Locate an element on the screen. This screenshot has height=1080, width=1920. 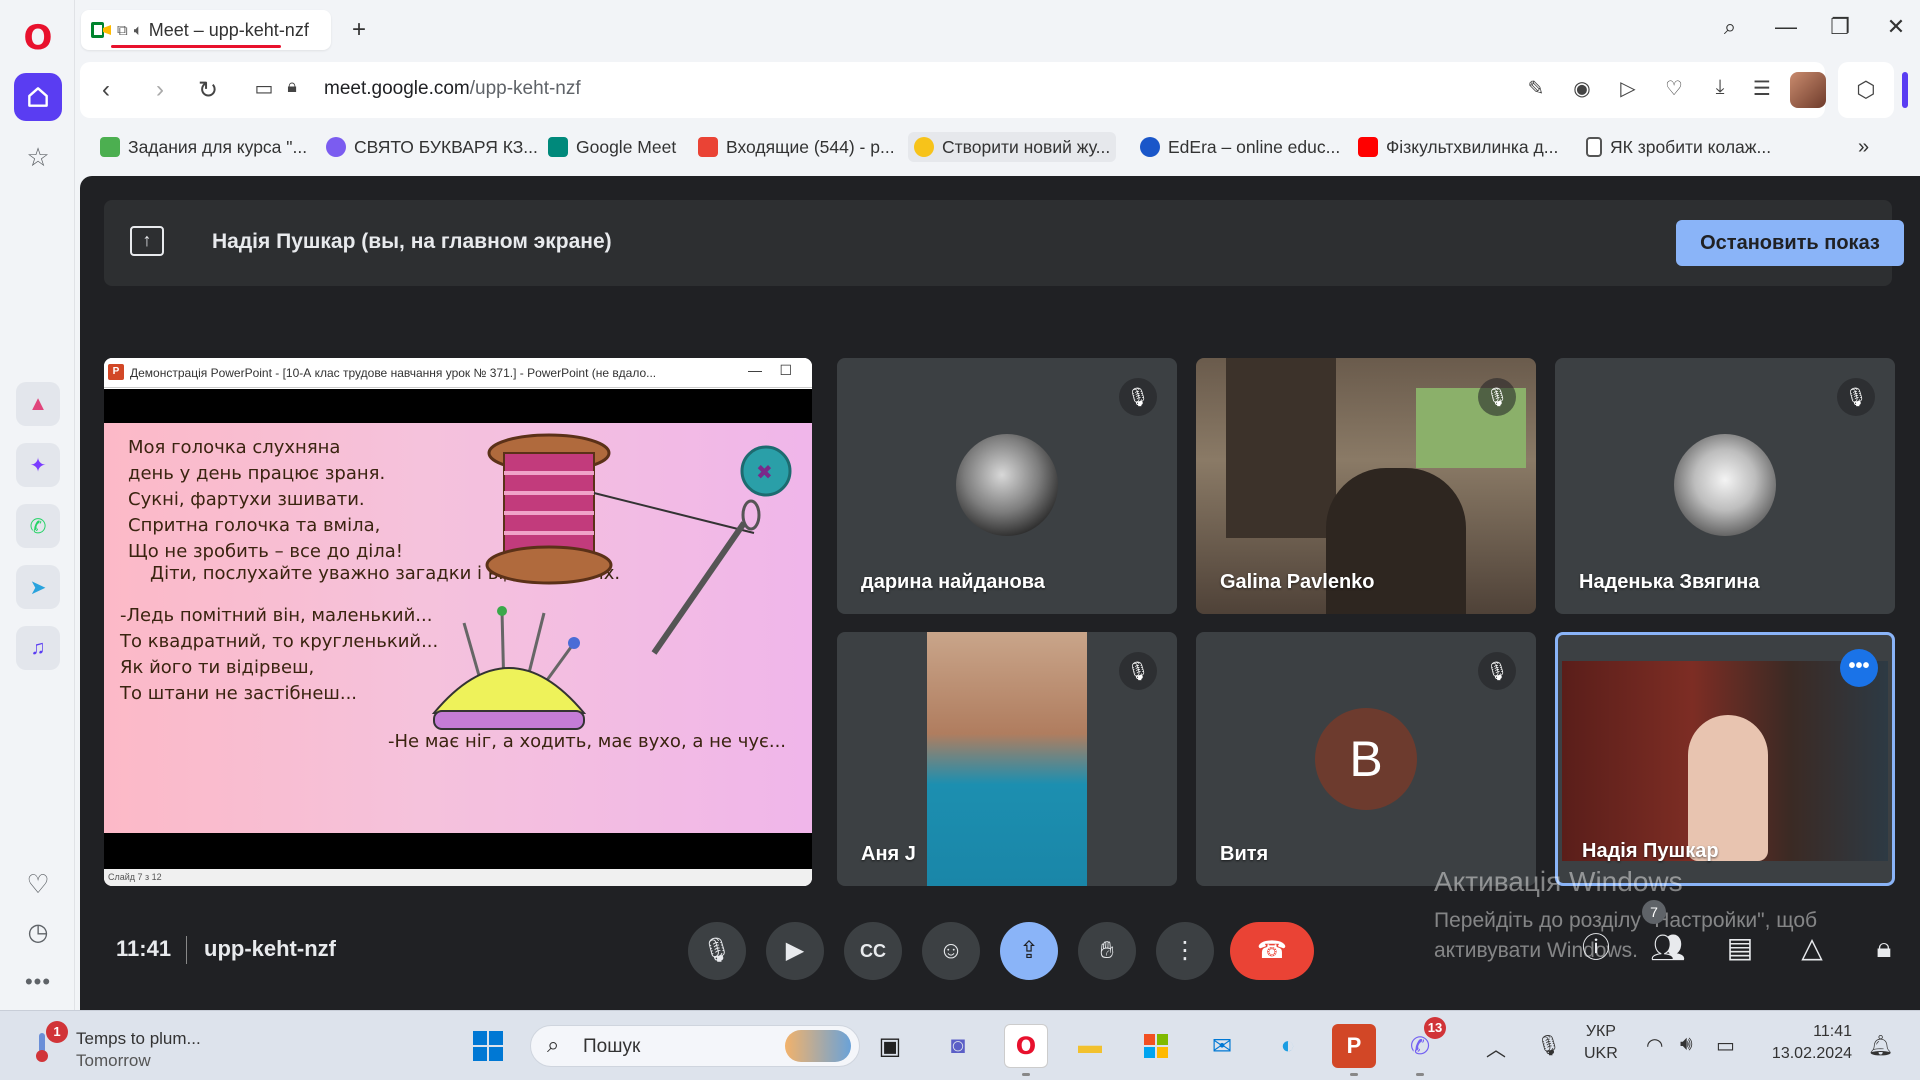
store-icon is located at coordinates (1156, 1046).